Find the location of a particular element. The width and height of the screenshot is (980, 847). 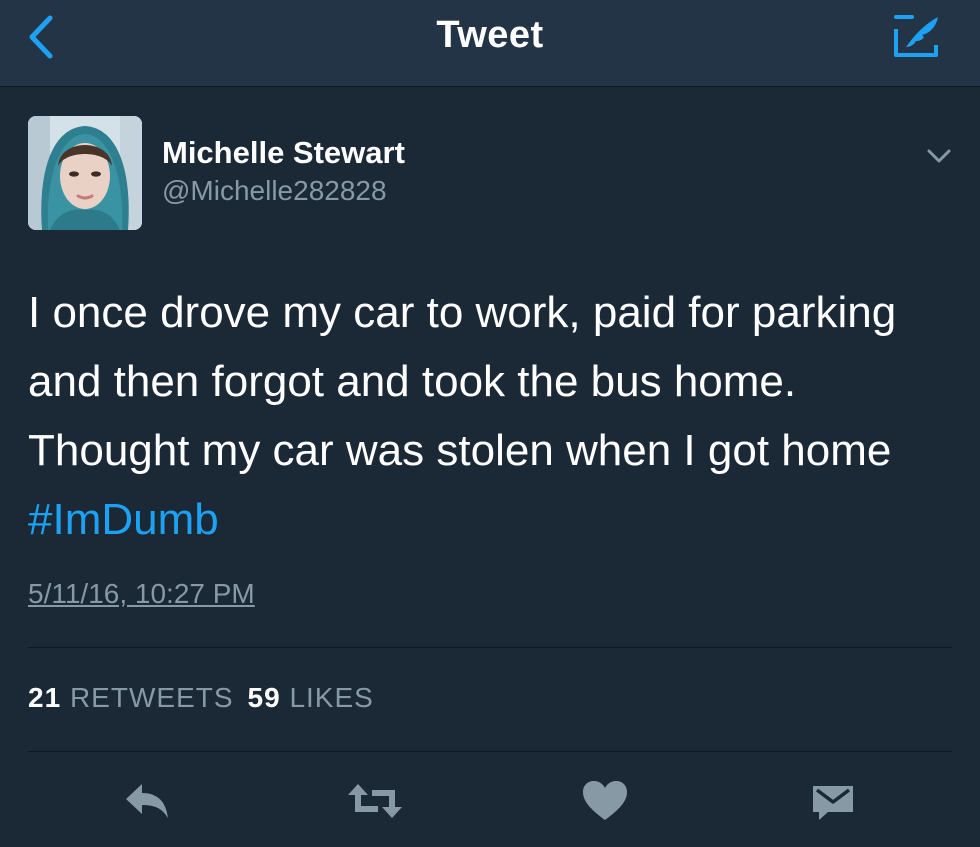

avatar-photo is located at coordinates (85, 173).